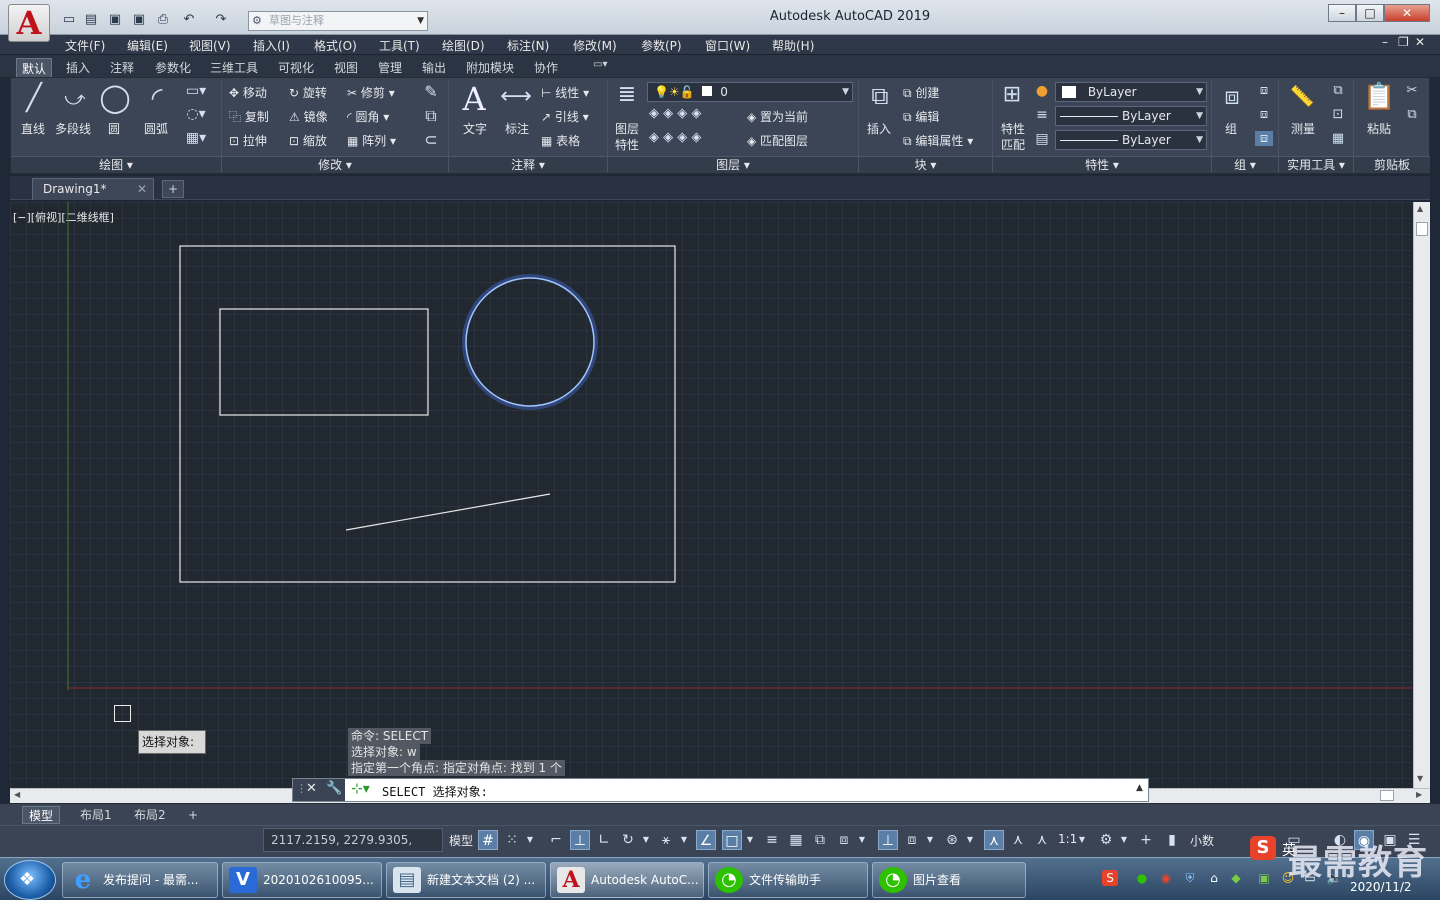 This screenshot has height=900, width=1440. Describe the element at coordinates (1412, 114) in the screenshot. I see `copy-clip-icon: ⧉` at that location.